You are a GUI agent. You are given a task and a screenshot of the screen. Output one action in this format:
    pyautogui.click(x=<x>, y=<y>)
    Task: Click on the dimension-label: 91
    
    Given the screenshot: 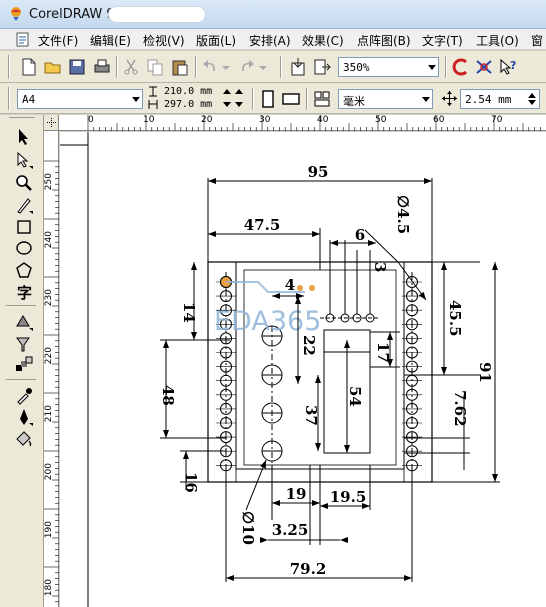 What is the action you would take?
    pyautogui.click(x=485, y=372)
    